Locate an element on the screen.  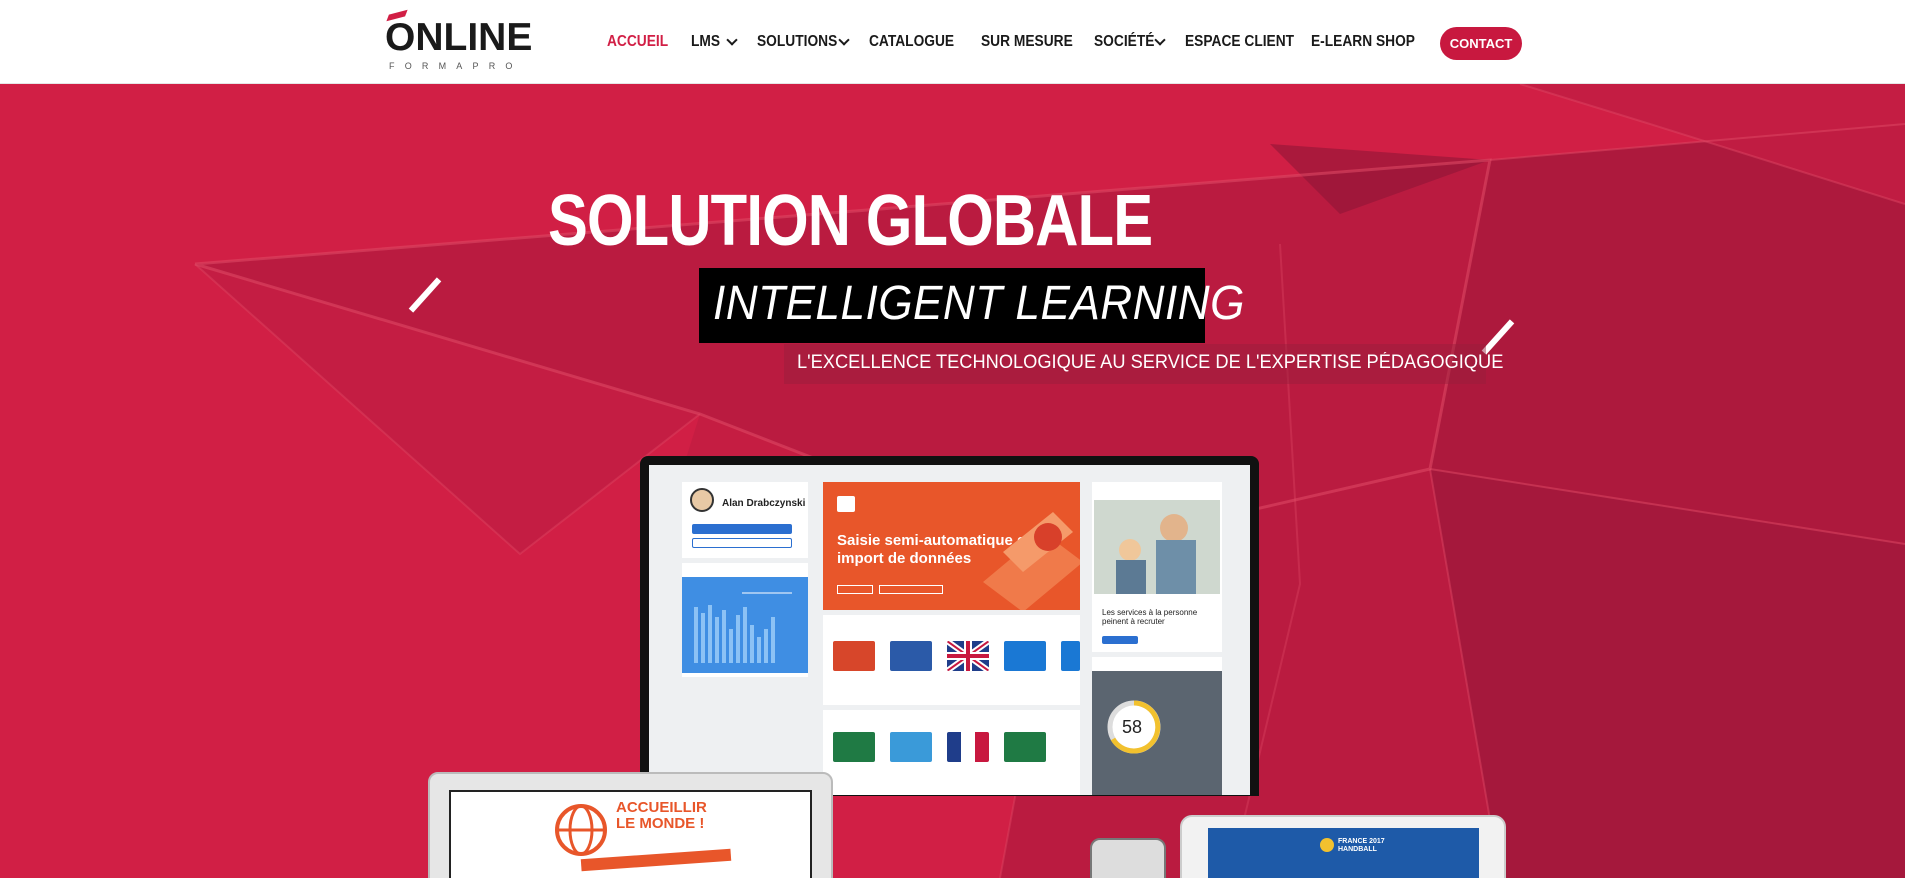
nav-item-solutions: SOLUTIONS is located at coordinates (797, 42).